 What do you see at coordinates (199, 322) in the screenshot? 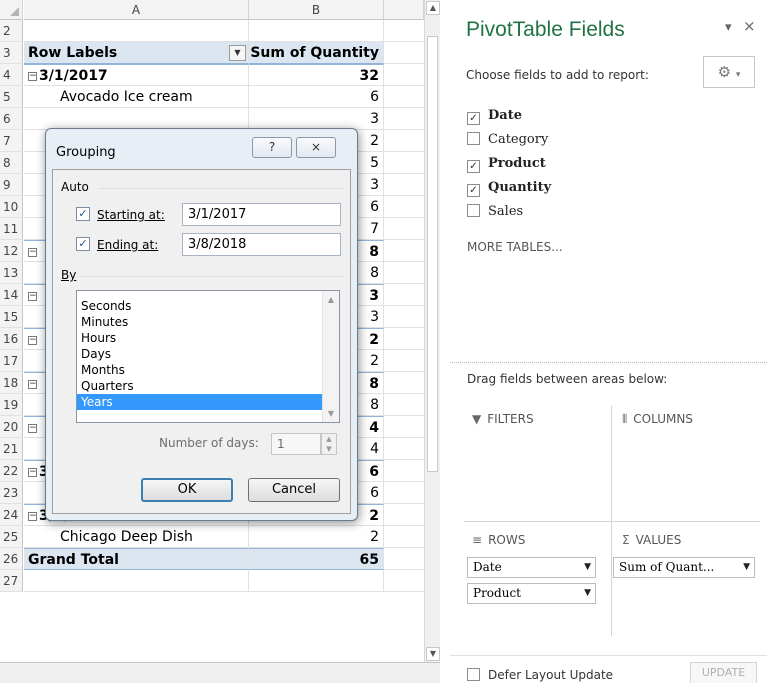
I see `list-item: Minutes` at bounding box center [199, 322].